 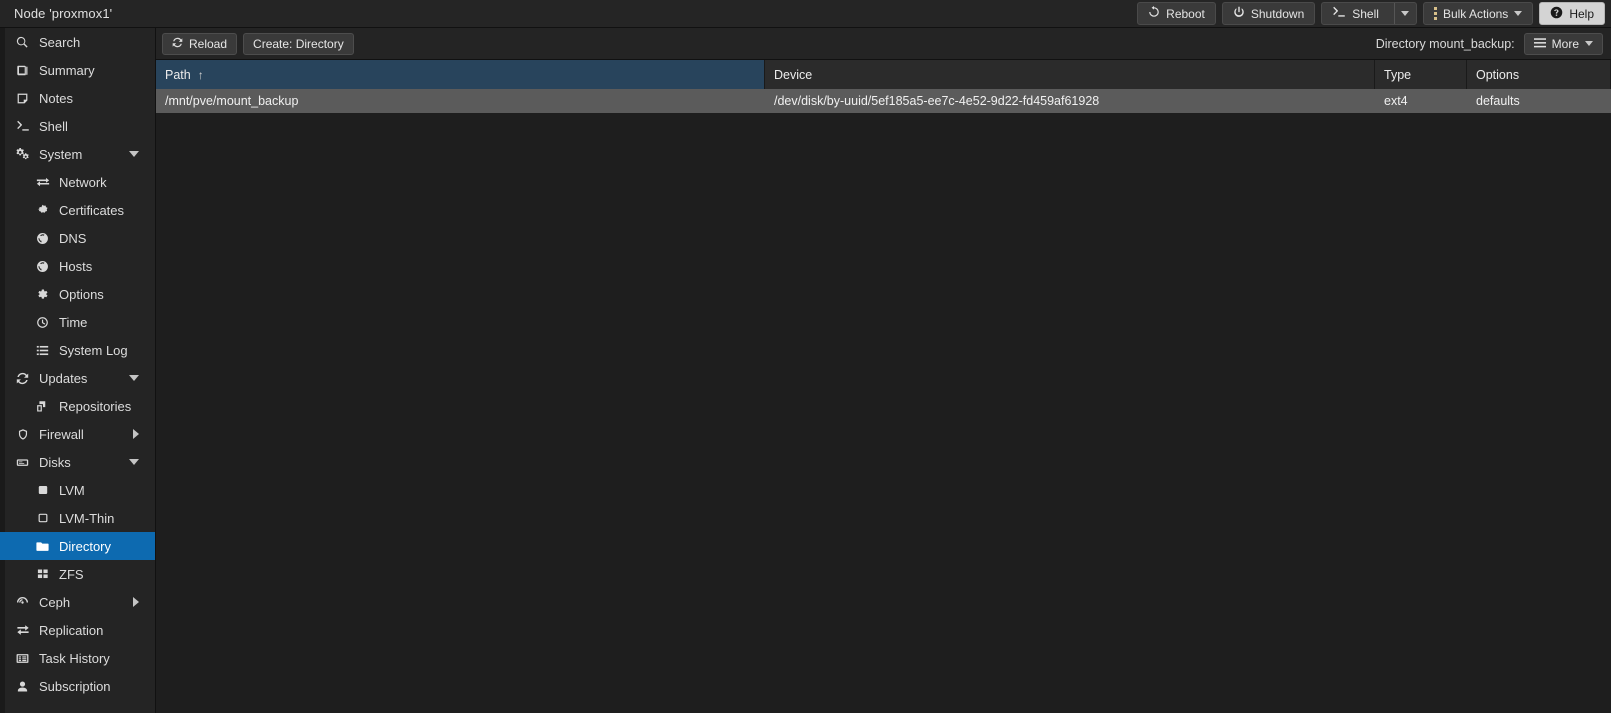 I want to click on sidebar-item-label: Disks, so click(x=55, y=462).